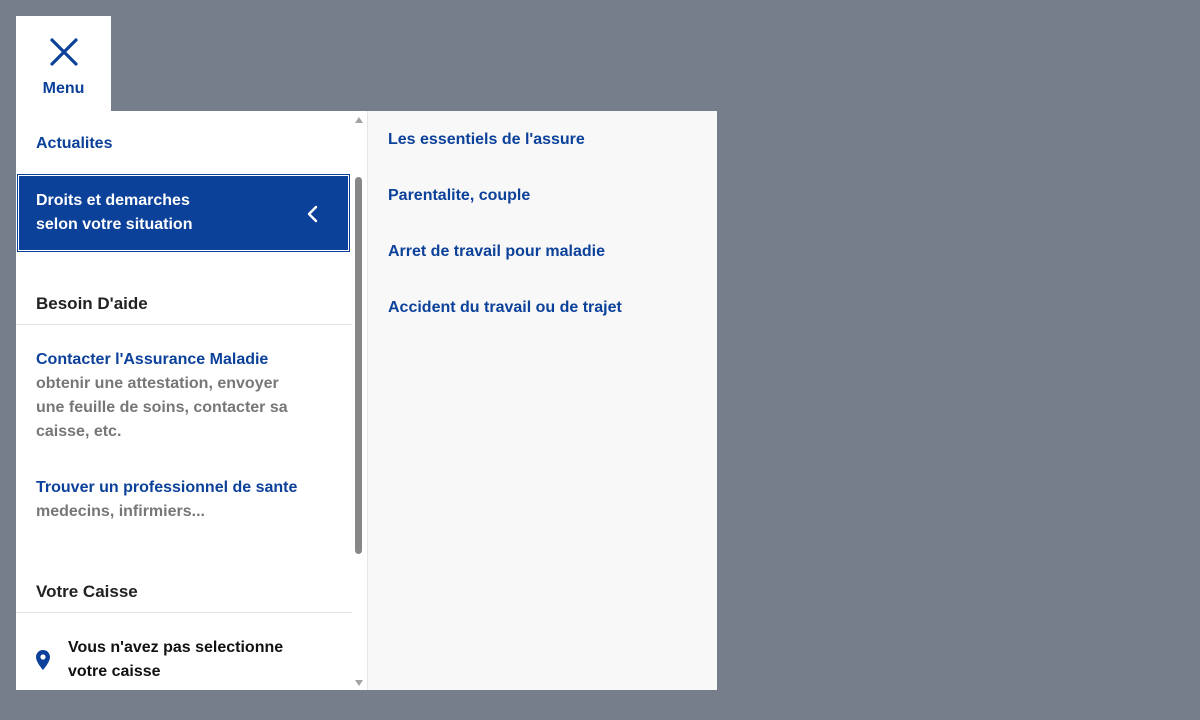 The height and width of the screenshot is (720, 1200). I want to click on location-pin-icon, so click(43, 660).